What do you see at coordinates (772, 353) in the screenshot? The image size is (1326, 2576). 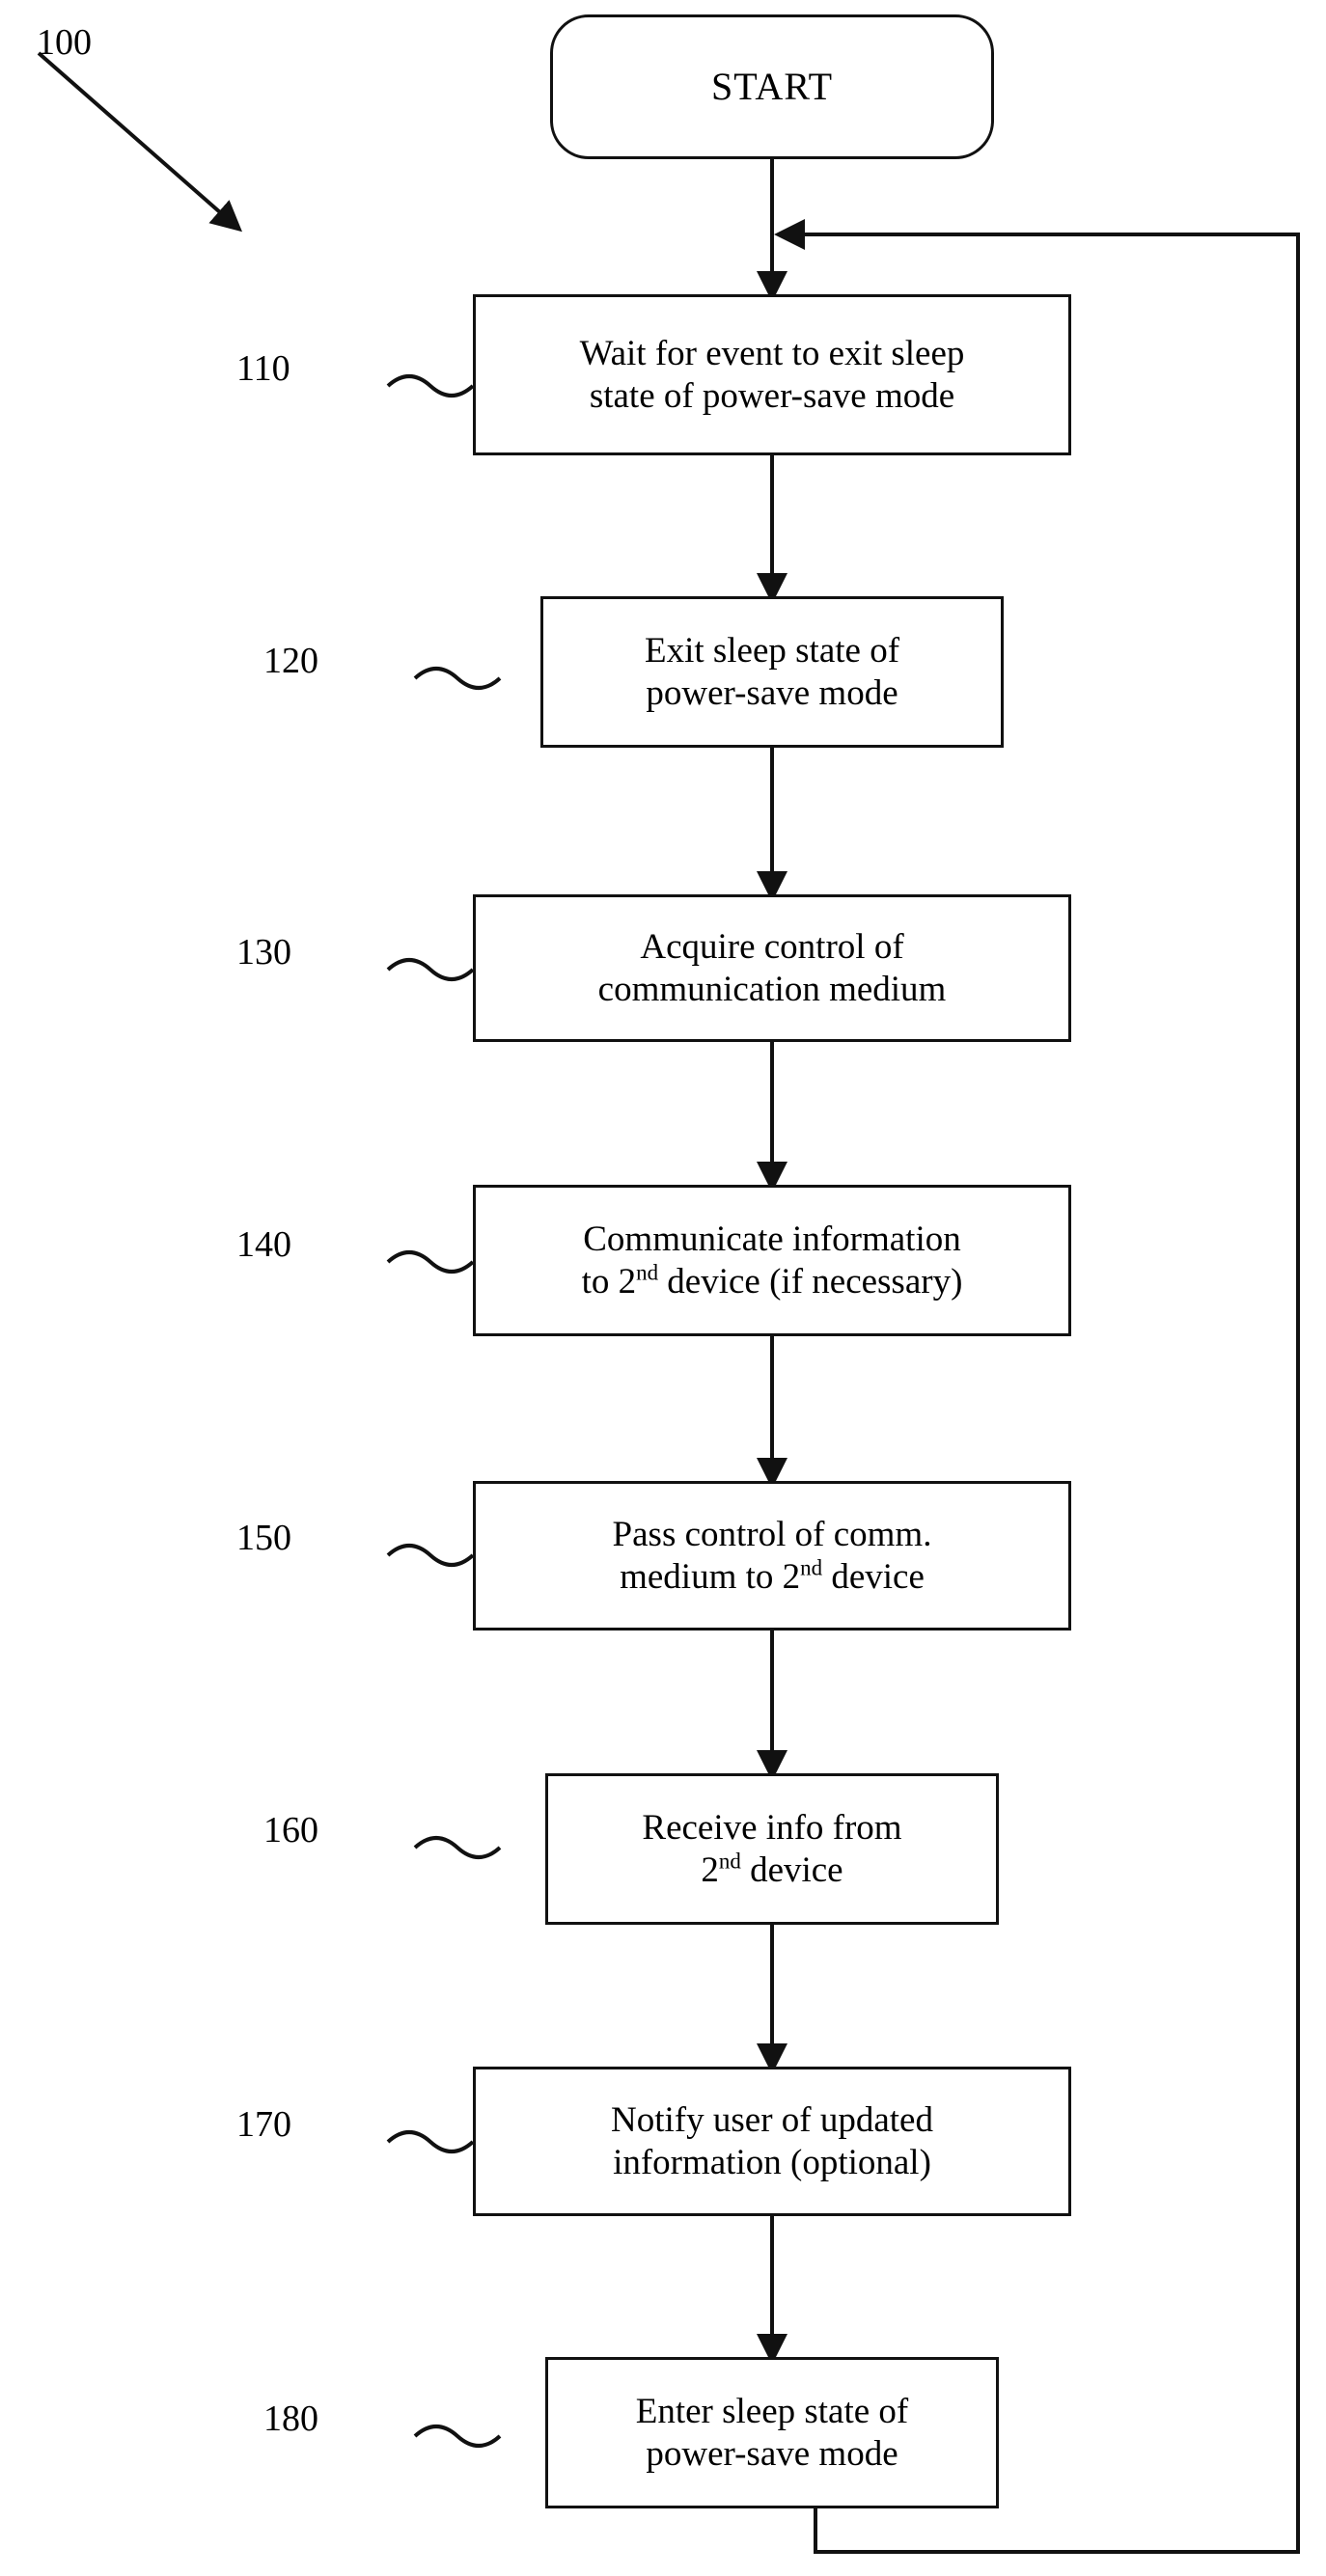 I see `node-110-line1: Wait for event to exit sleep` at bounding box center [772, 353].